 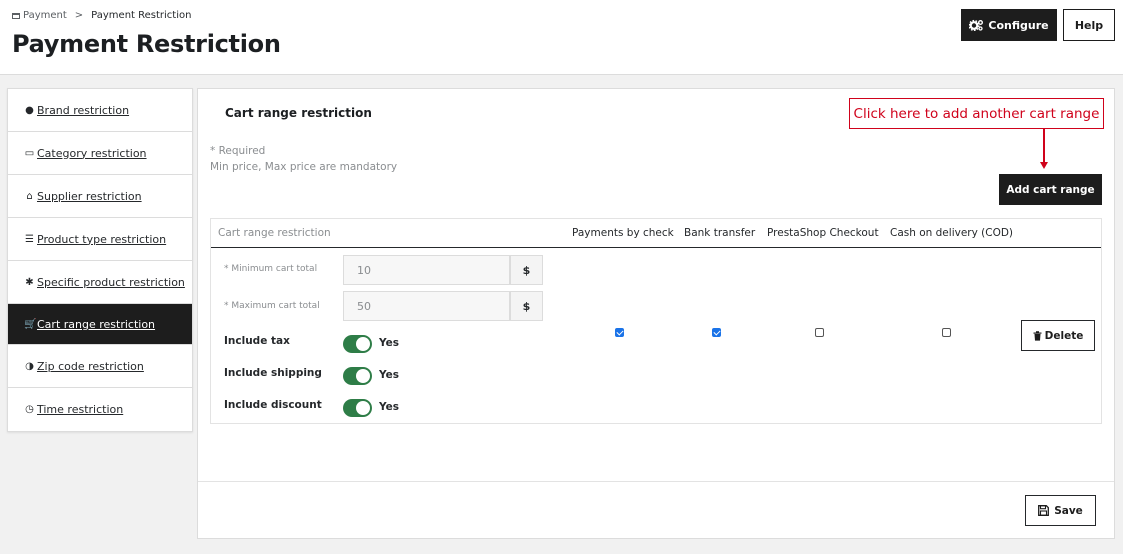 What do you see at coordinates (619, 332) in the screenshot?
I see `payments-by-check-checkbox` at bounding box center [619, 332].